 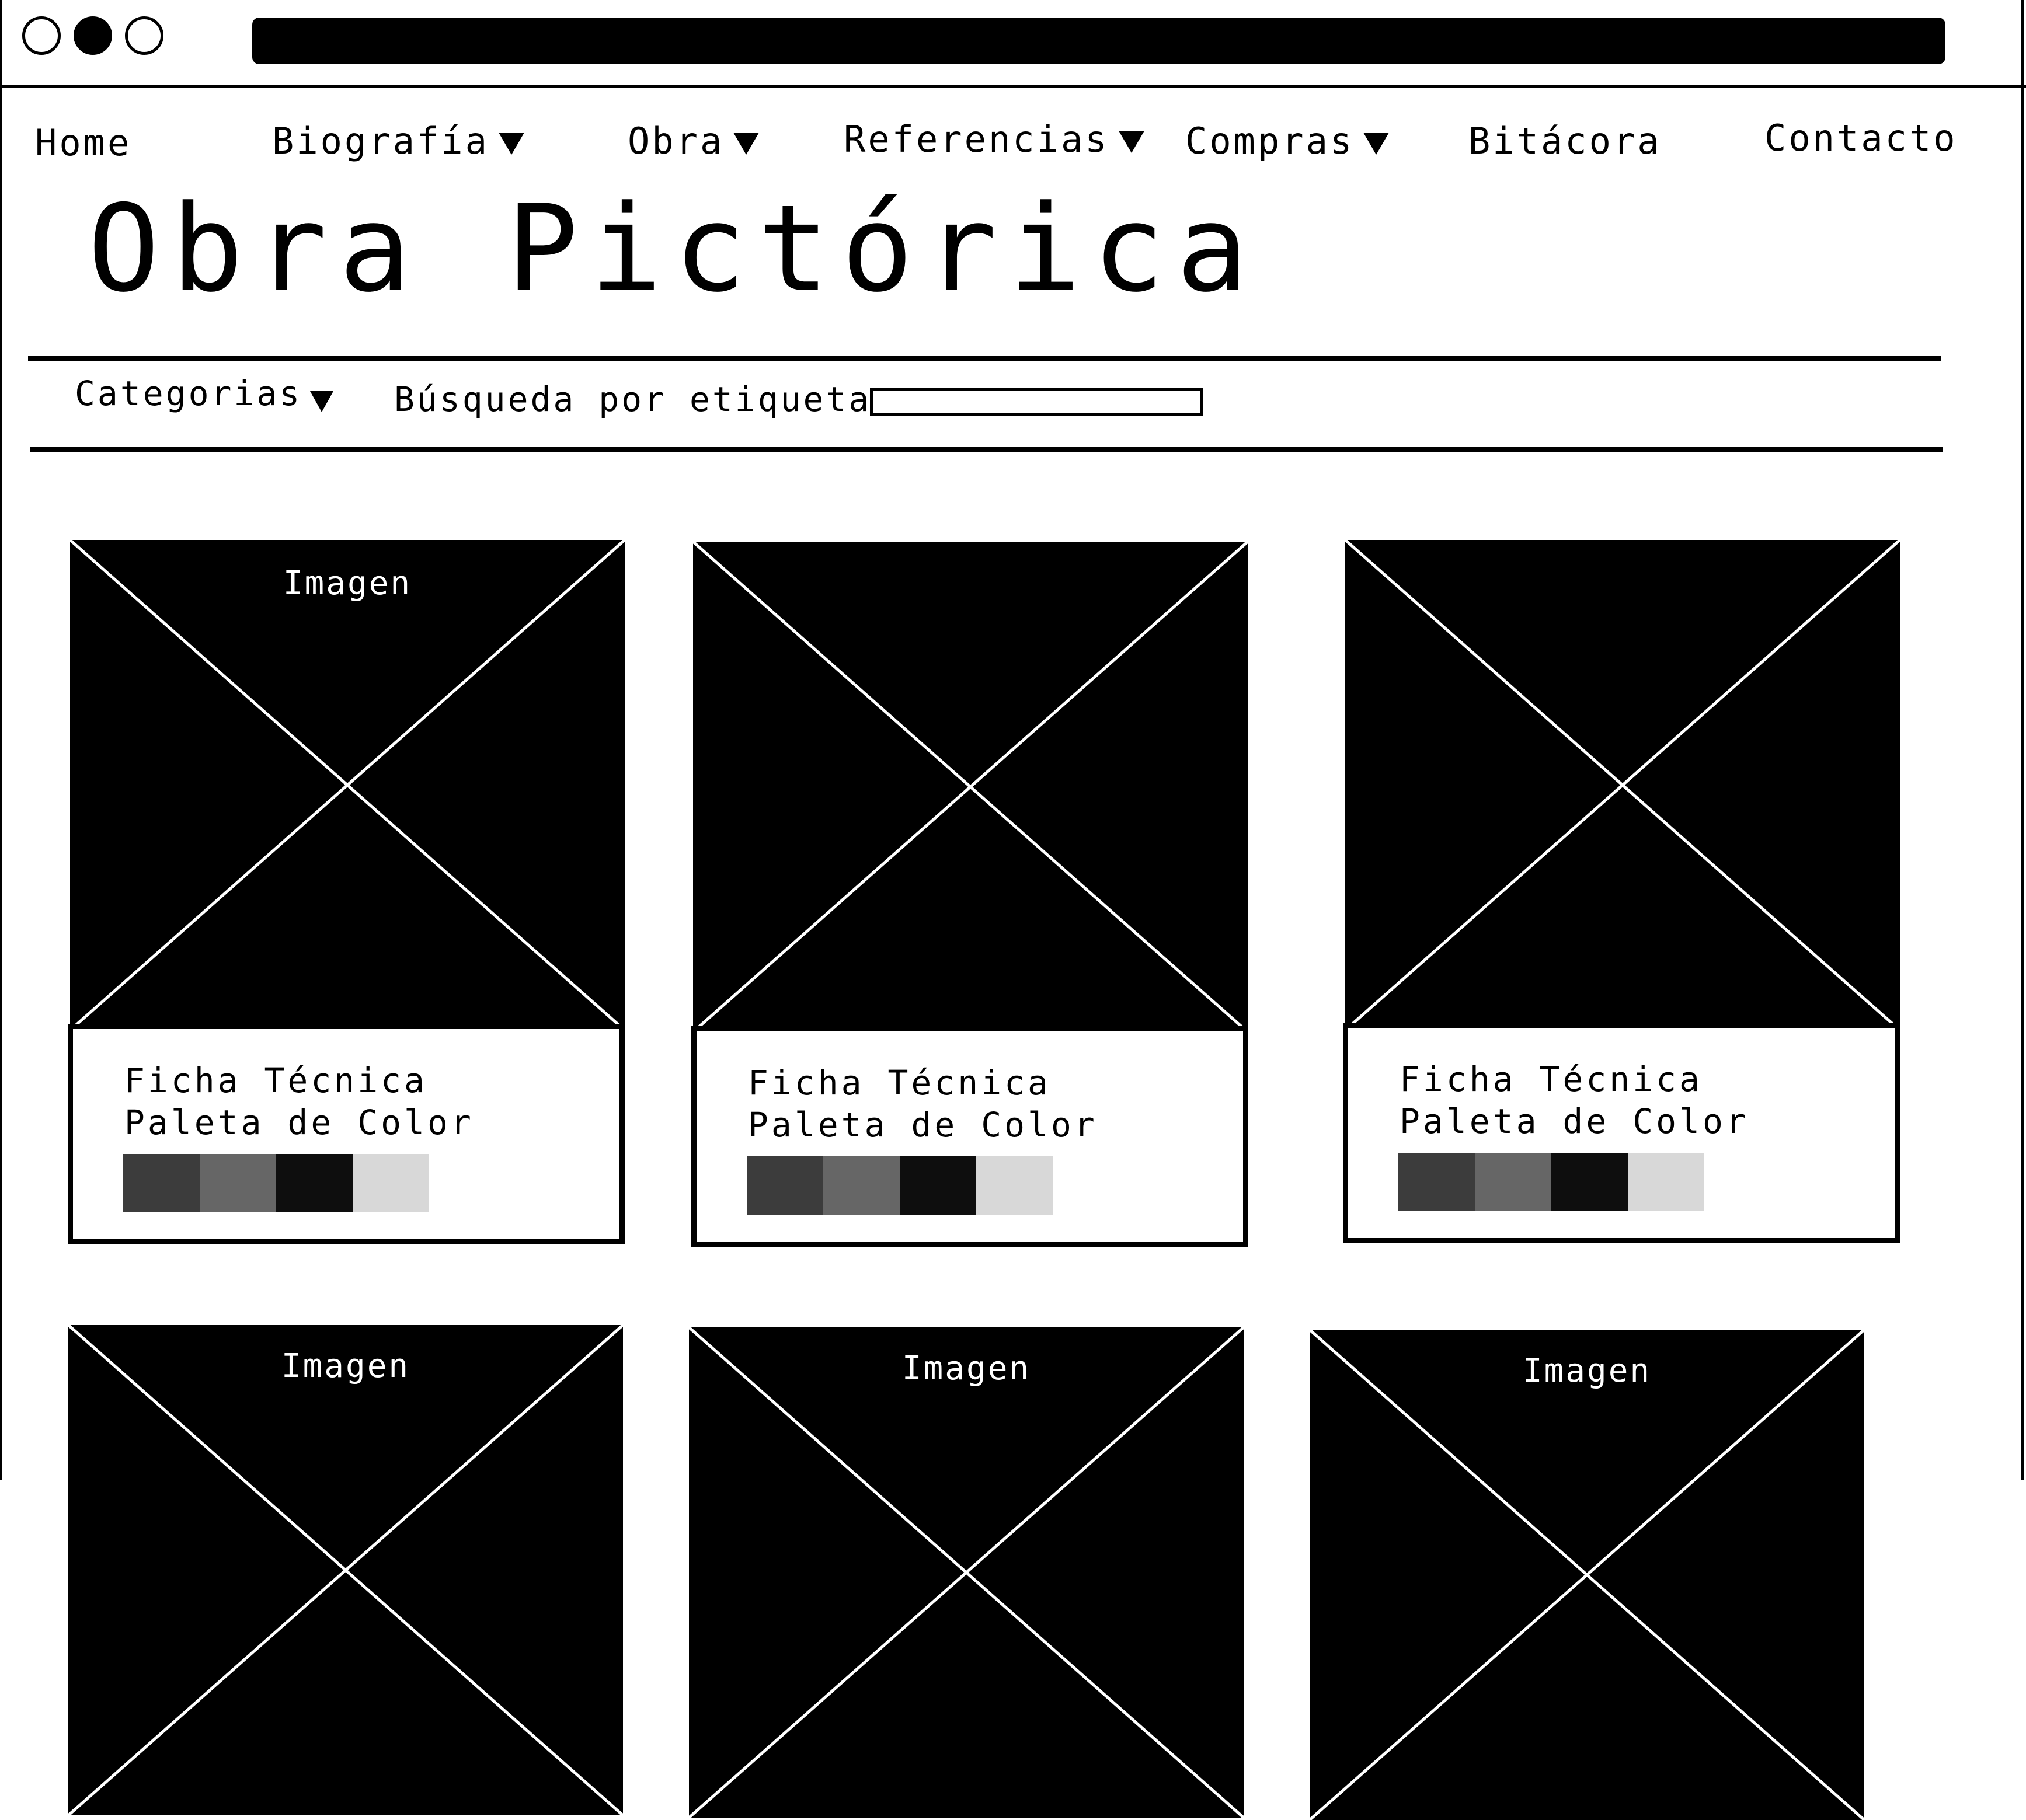 I want to click on address-bar, so click(x=1098, y=41).